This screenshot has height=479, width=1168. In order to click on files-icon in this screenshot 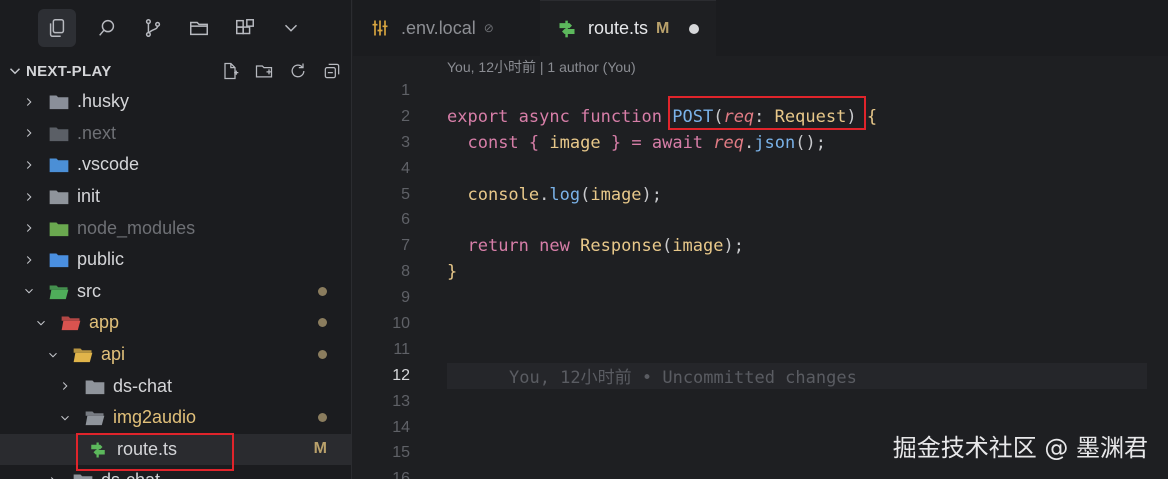, I will do `click(199, 28)`.